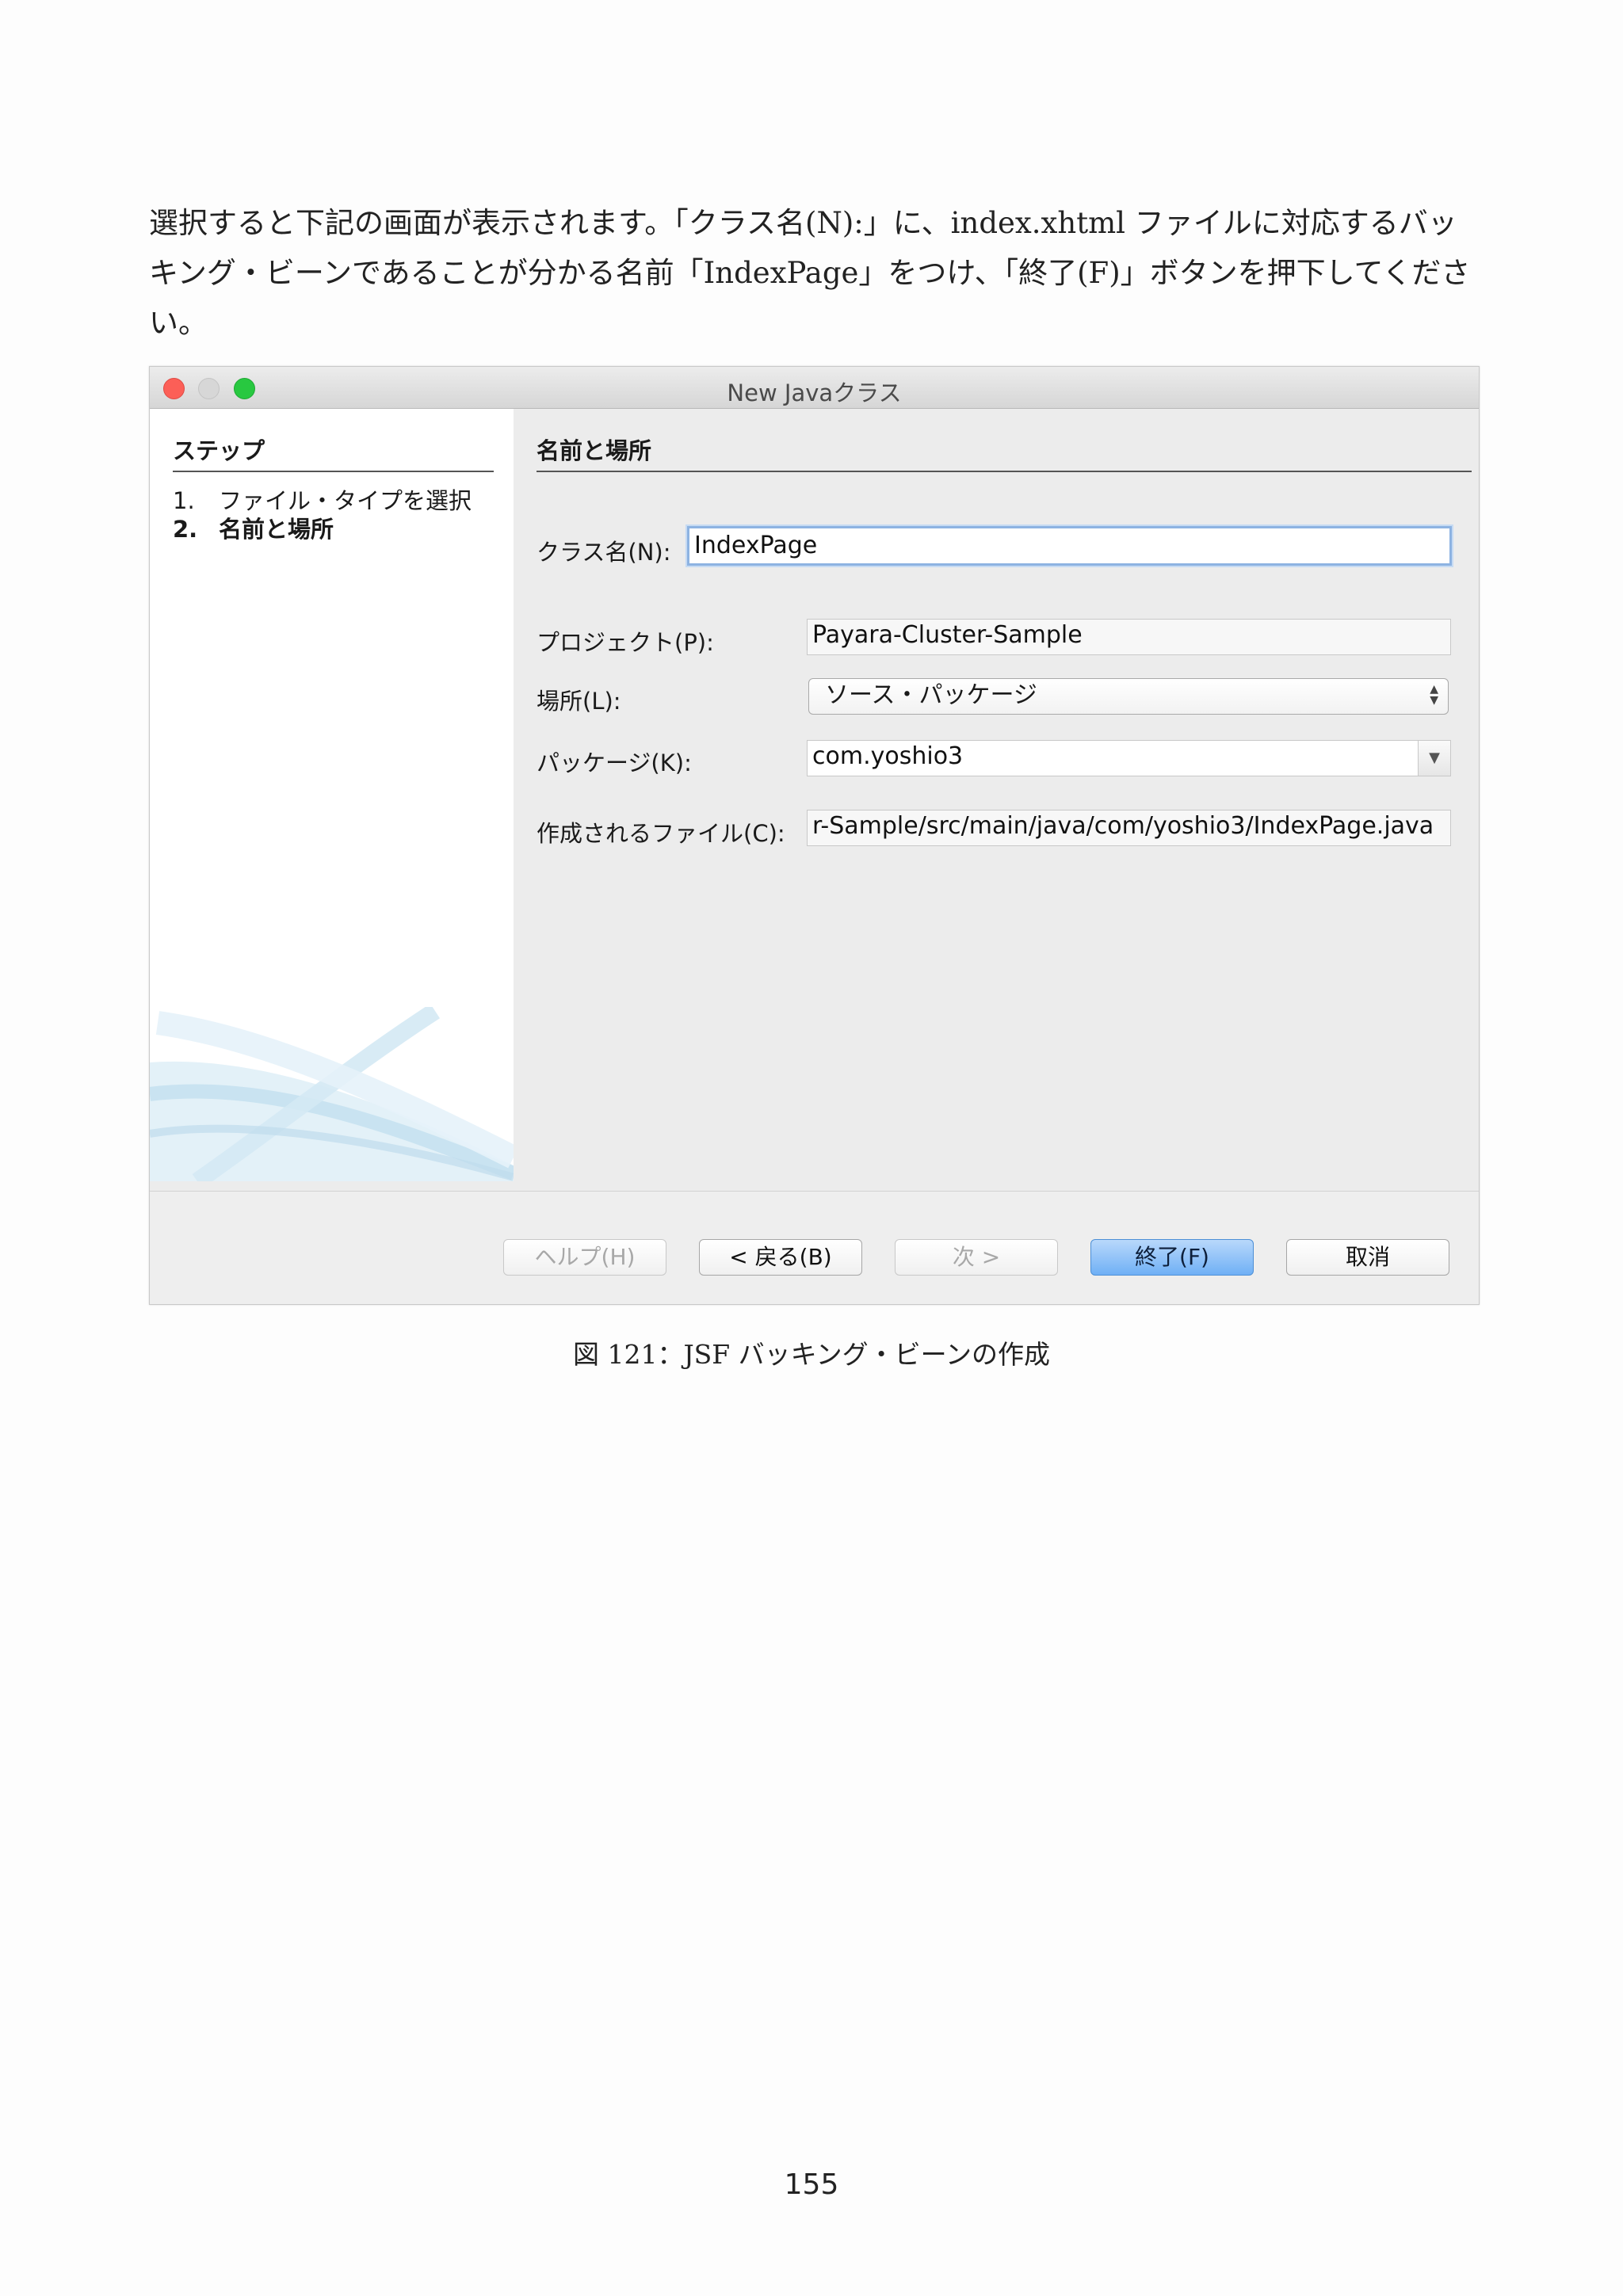  Describe the element at coordinates (1129, 637) in the screenshot. I see `project-field: Payara-Cluster-Sample` at that location.